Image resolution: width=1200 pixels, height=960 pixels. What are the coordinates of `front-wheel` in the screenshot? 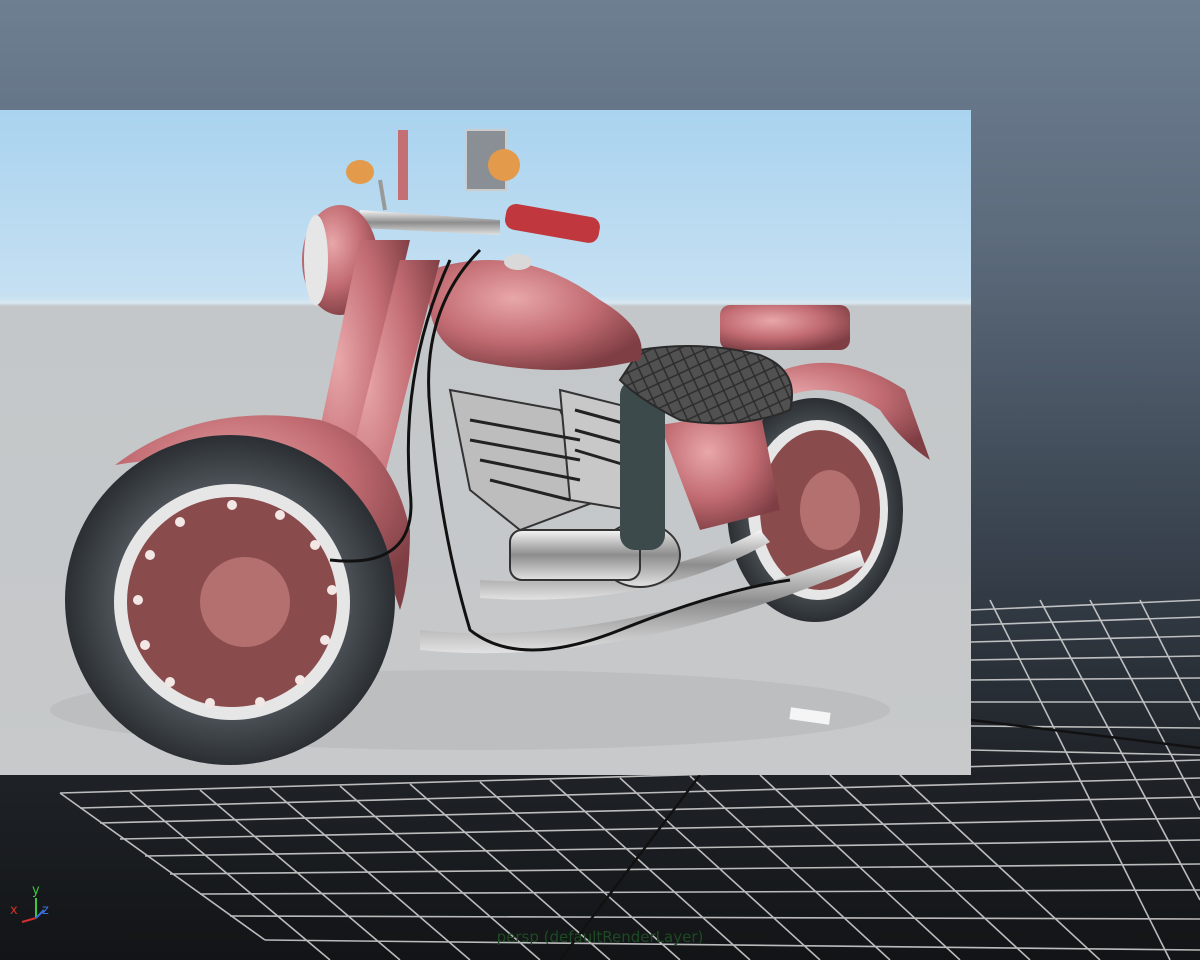 It's located at (230, 600).